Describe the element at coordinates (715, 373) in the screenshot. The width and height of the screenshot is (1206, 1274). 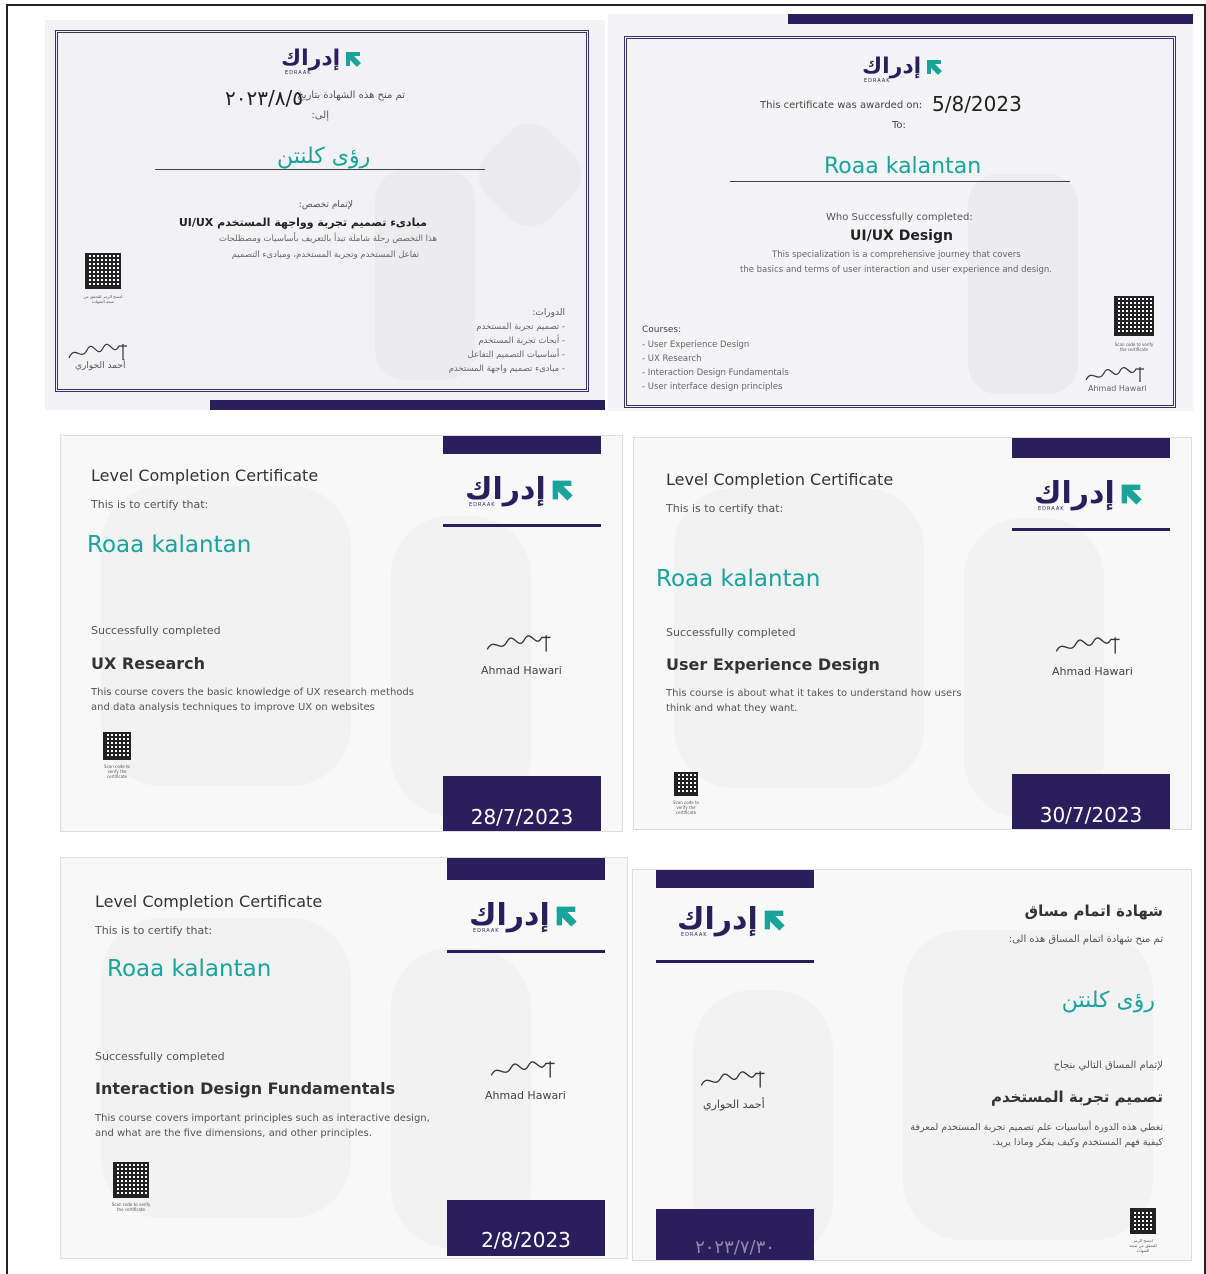
I see `course-item: - Interaction Design Fundamentals` at that location.